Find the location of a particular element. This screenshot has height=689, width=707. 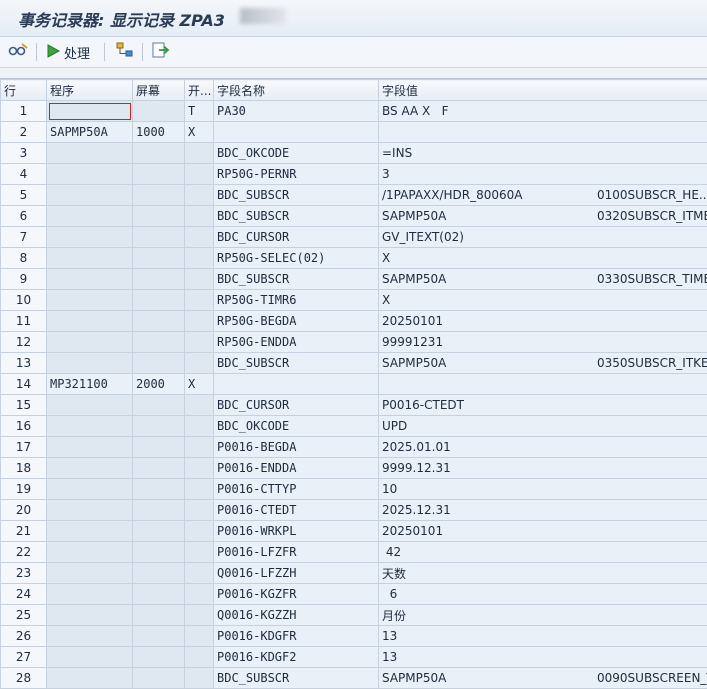

field-value-cell: 99991231 is located at coordinates (543, 342).